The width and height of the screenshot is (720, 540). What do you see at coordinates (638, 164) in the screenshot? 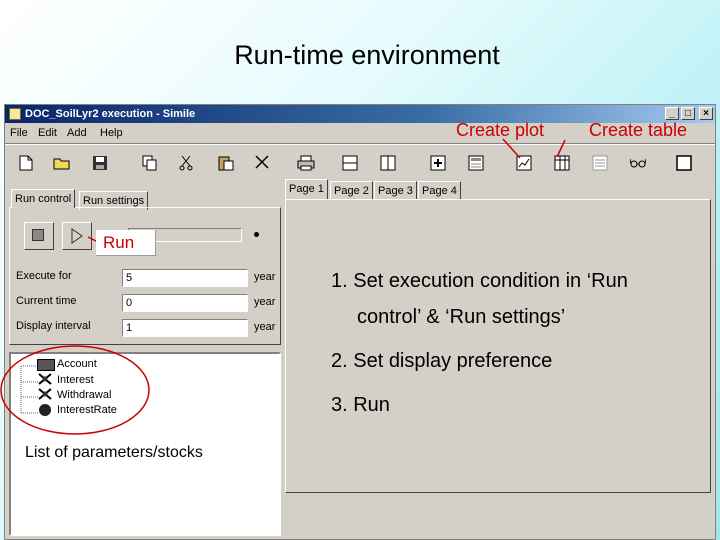
I see `glasses-icon` at bounding box center [638, 164].